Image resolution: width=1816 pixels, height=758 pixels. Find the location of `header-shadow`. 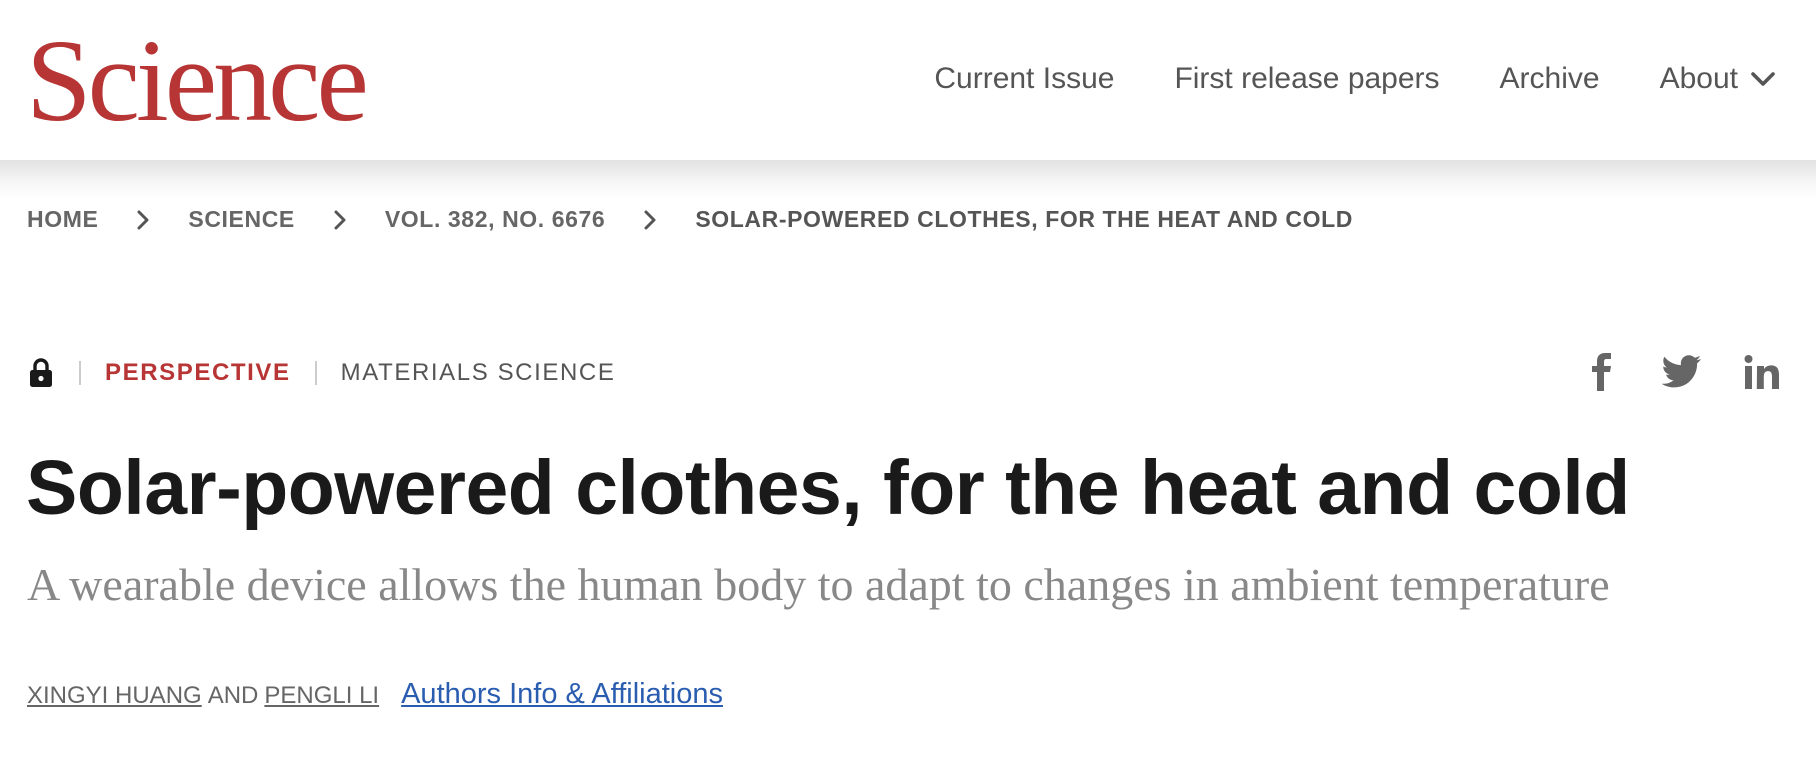

header-shadow is located at coordinates (908, 180).